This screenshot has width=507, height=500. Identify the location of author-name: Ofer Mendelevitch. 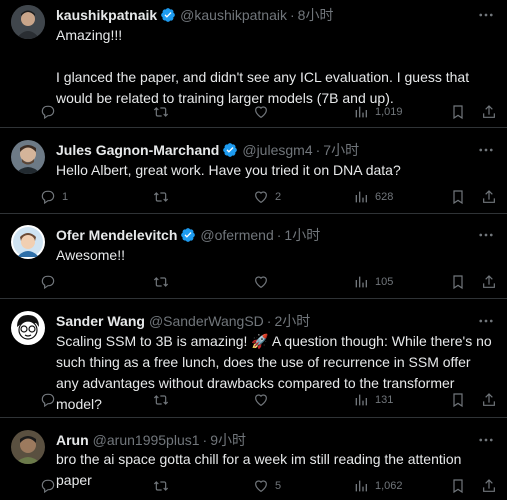
(116, 235).